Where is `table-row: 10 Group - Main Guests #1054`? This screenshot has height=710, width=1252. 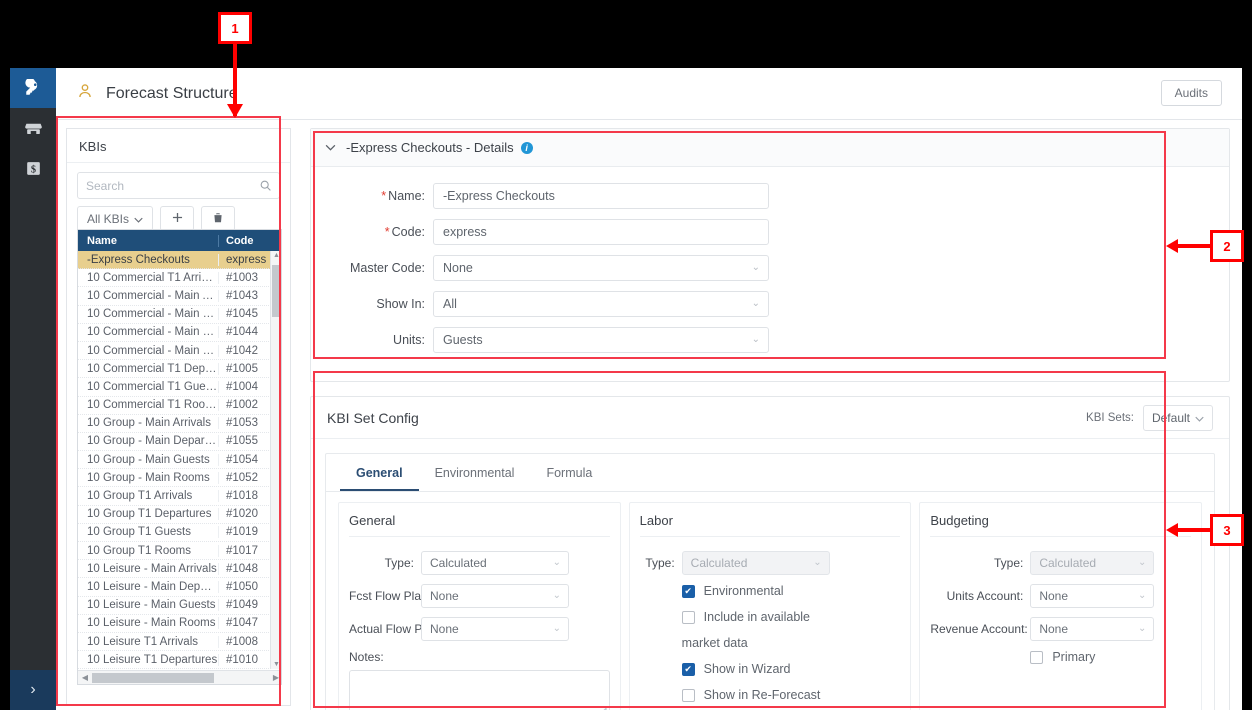 table-row: 10 Group - Main Guests #1054 is located at coordinates (179, 460).